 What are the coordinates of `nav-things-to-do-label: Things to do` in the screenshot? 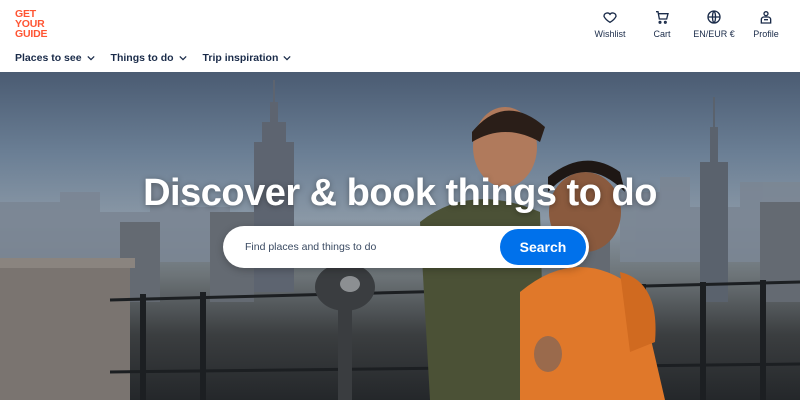 It's located at (142, 58).